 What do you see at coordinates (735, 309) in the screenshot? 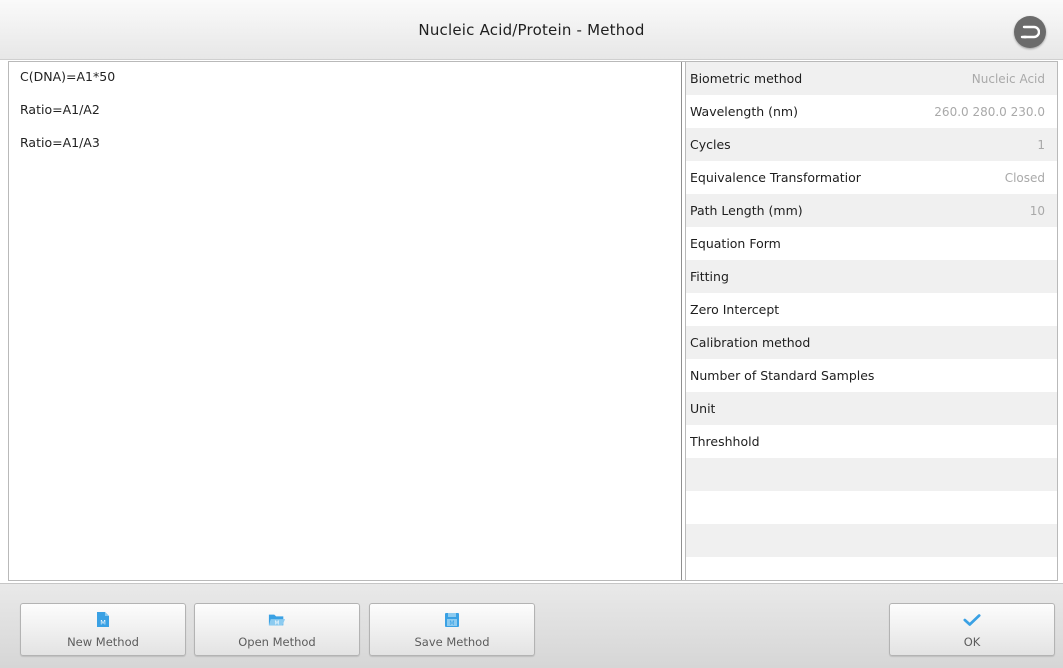
I see `param-label: Zero Intercept` at bounding box center [735, 309].